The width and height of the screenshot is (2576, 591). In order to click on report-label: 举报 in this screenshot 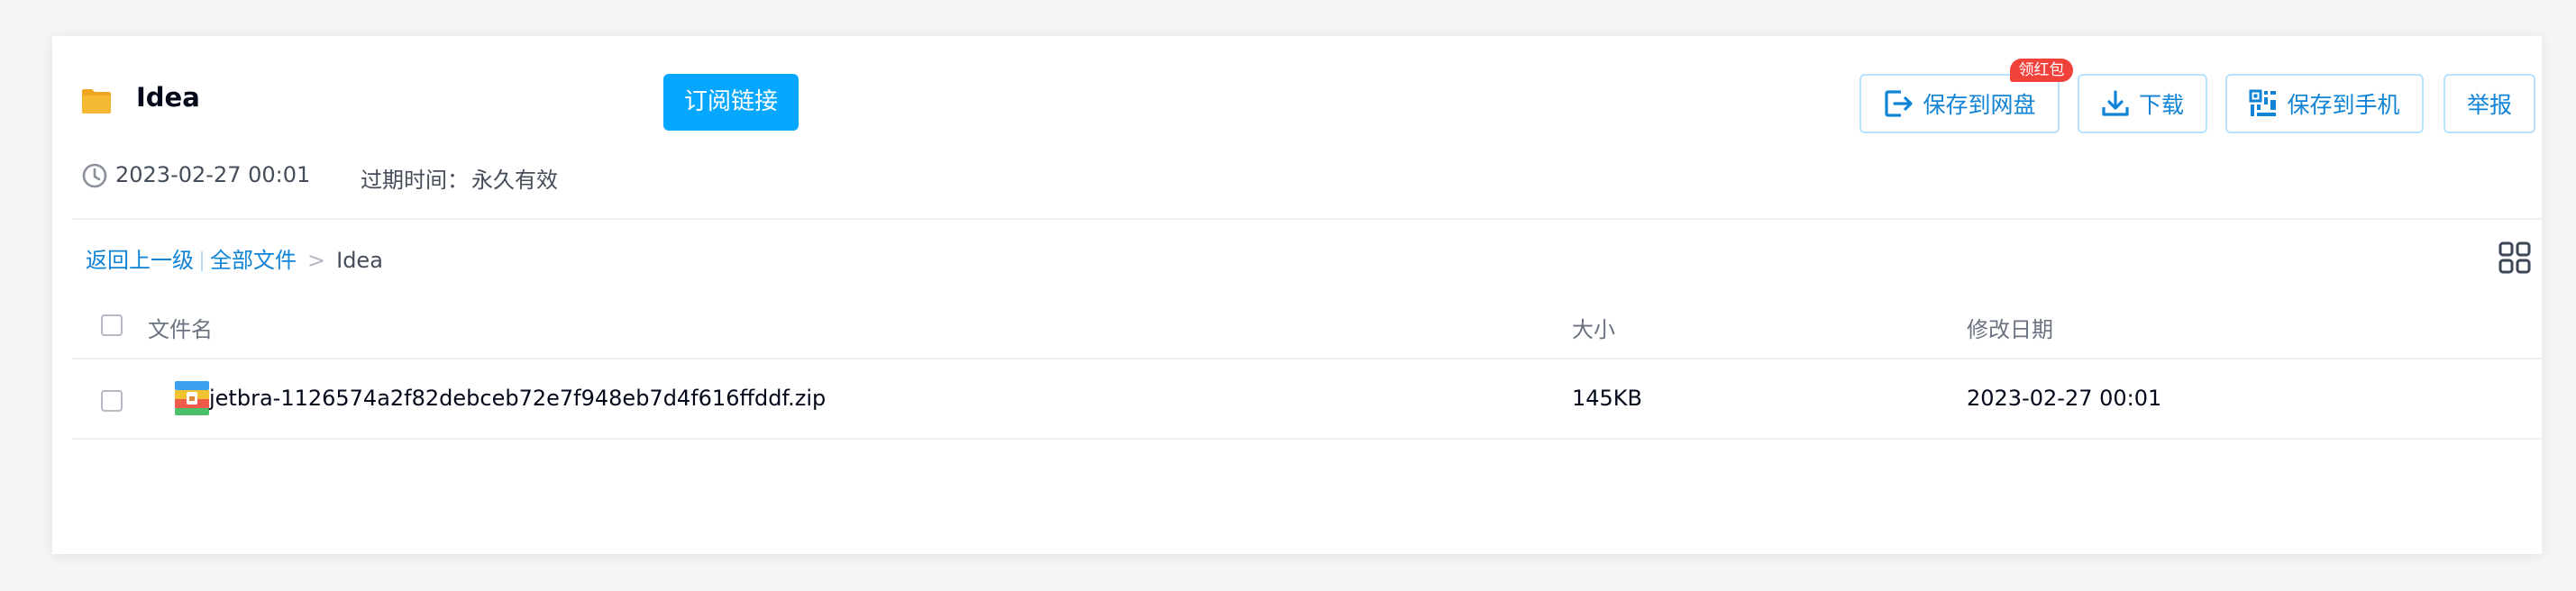, I will do `click(2489, 105)`.